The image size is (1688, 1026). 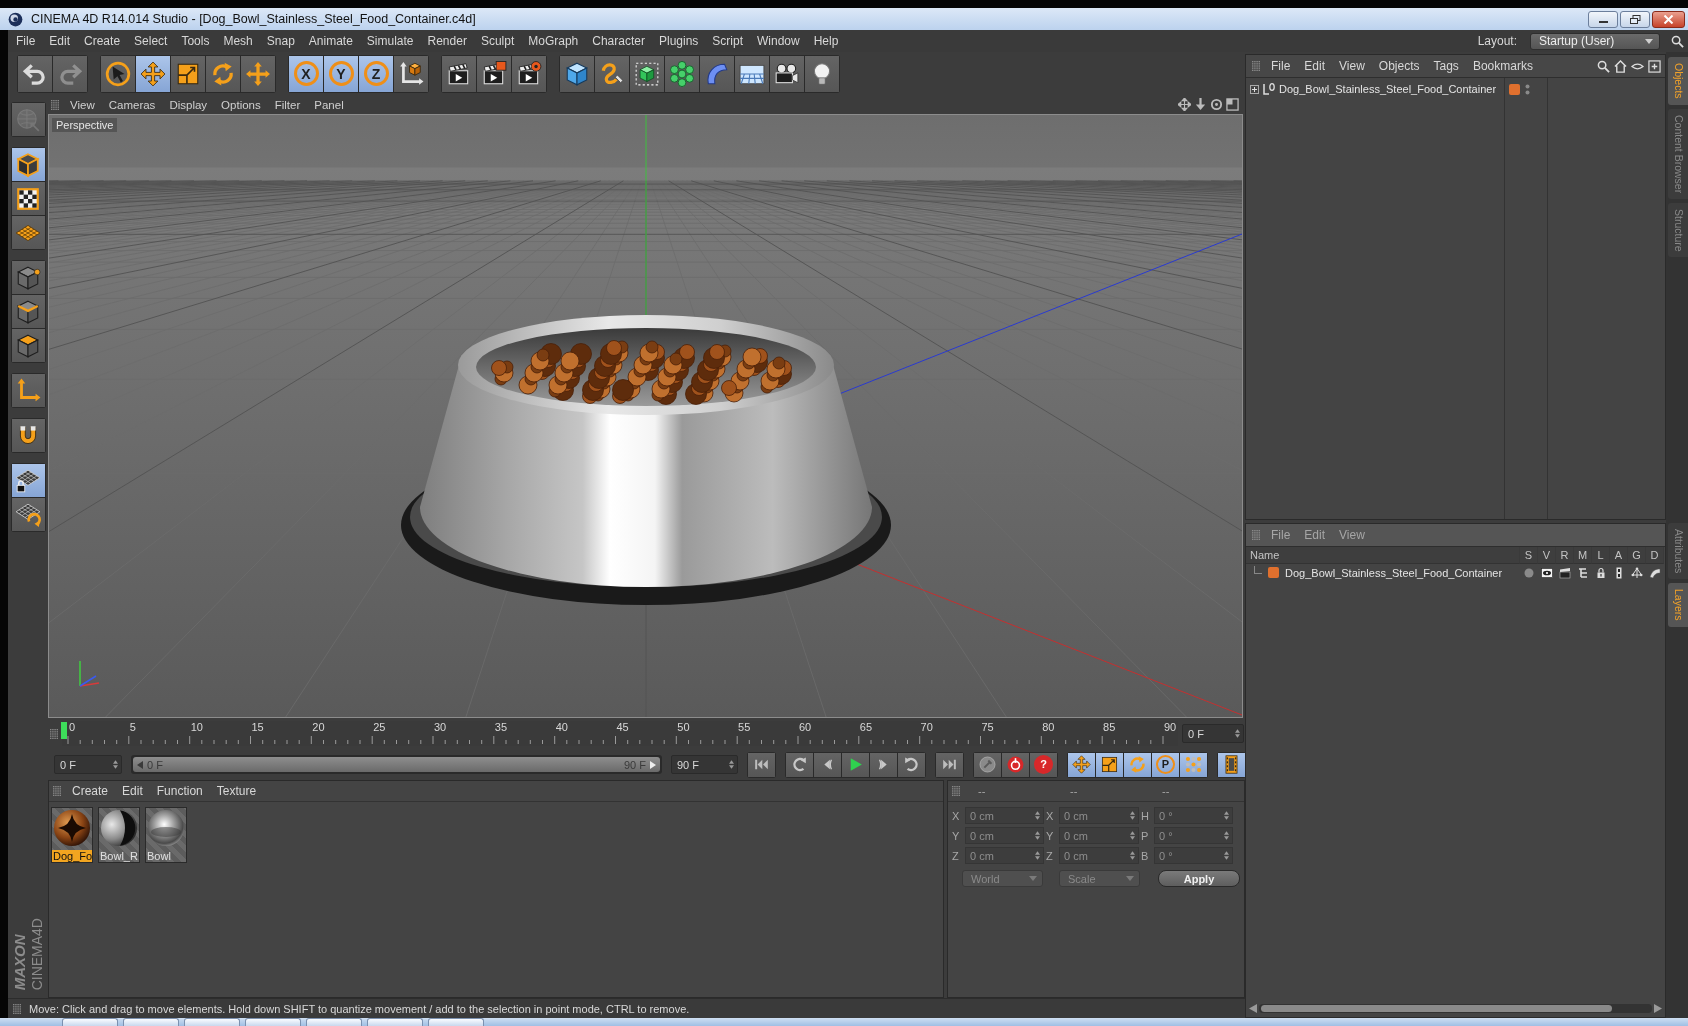 I want to click on autokey-button, so click(x=987, y=764).